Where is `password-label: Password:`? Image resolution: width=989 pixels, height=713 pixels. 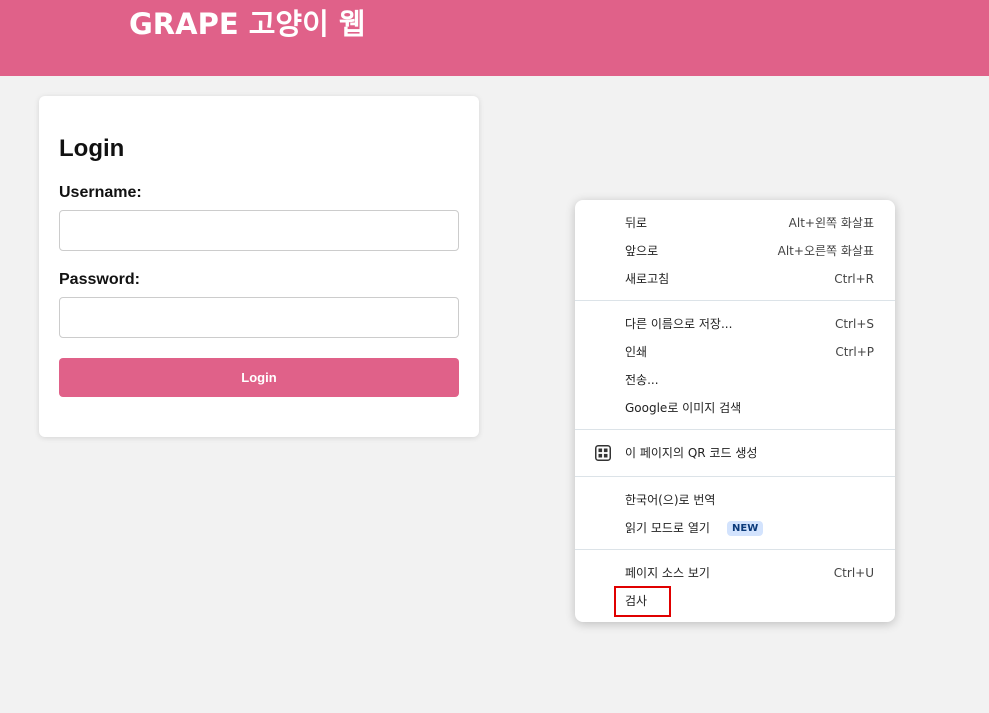 password-label: Password: is located at coordinates (99, 279).